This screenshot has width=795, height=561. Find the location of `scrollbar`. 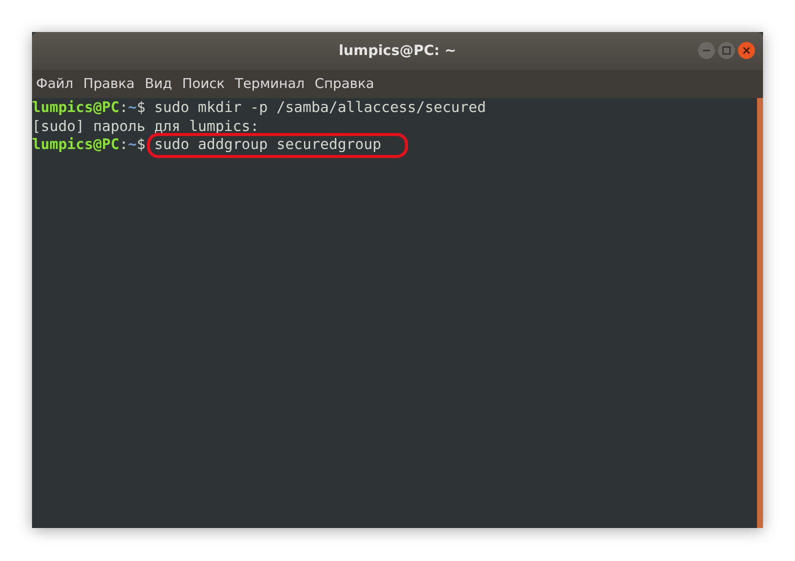

scrollbar is located at coordinates (760, 313).